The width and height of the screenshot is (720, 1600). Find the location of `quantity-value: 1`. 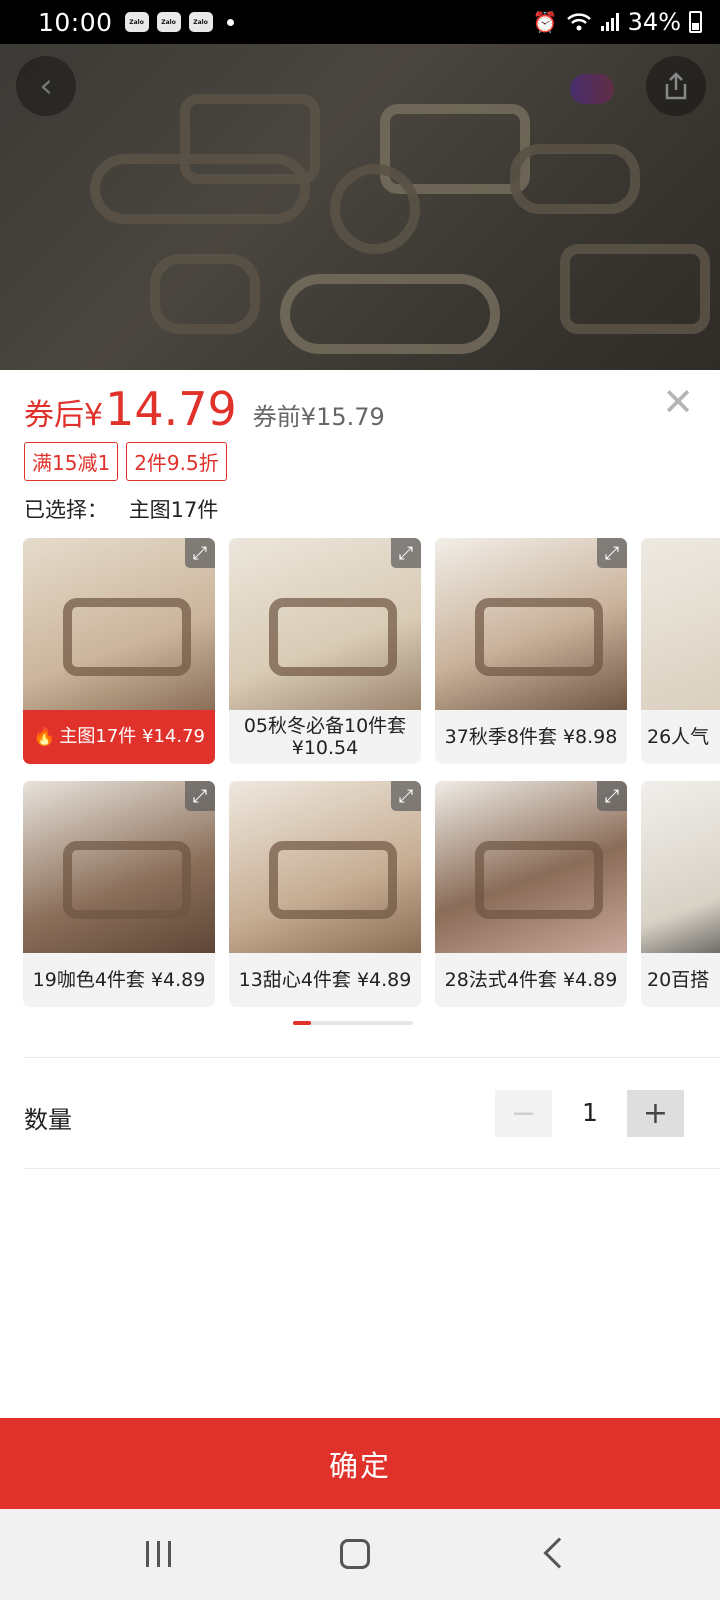

quantity-value: 1 is located at coordinates (590, 1112).